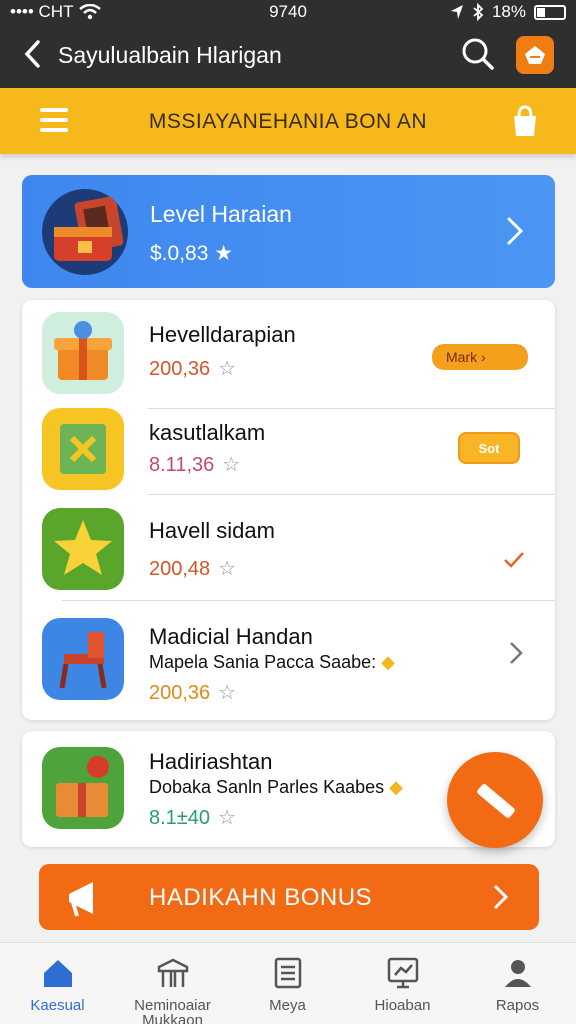 This screenshot has width=576, height=1024. I want to click on location-arrow-icon, so click(456, 12).